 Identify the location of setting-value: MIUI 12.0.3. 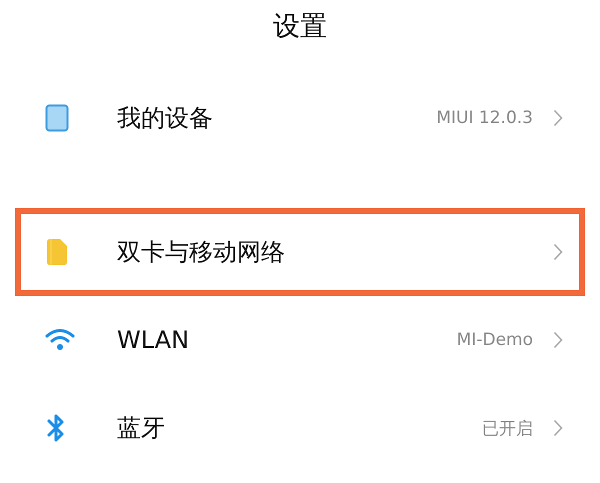
(484, 118).